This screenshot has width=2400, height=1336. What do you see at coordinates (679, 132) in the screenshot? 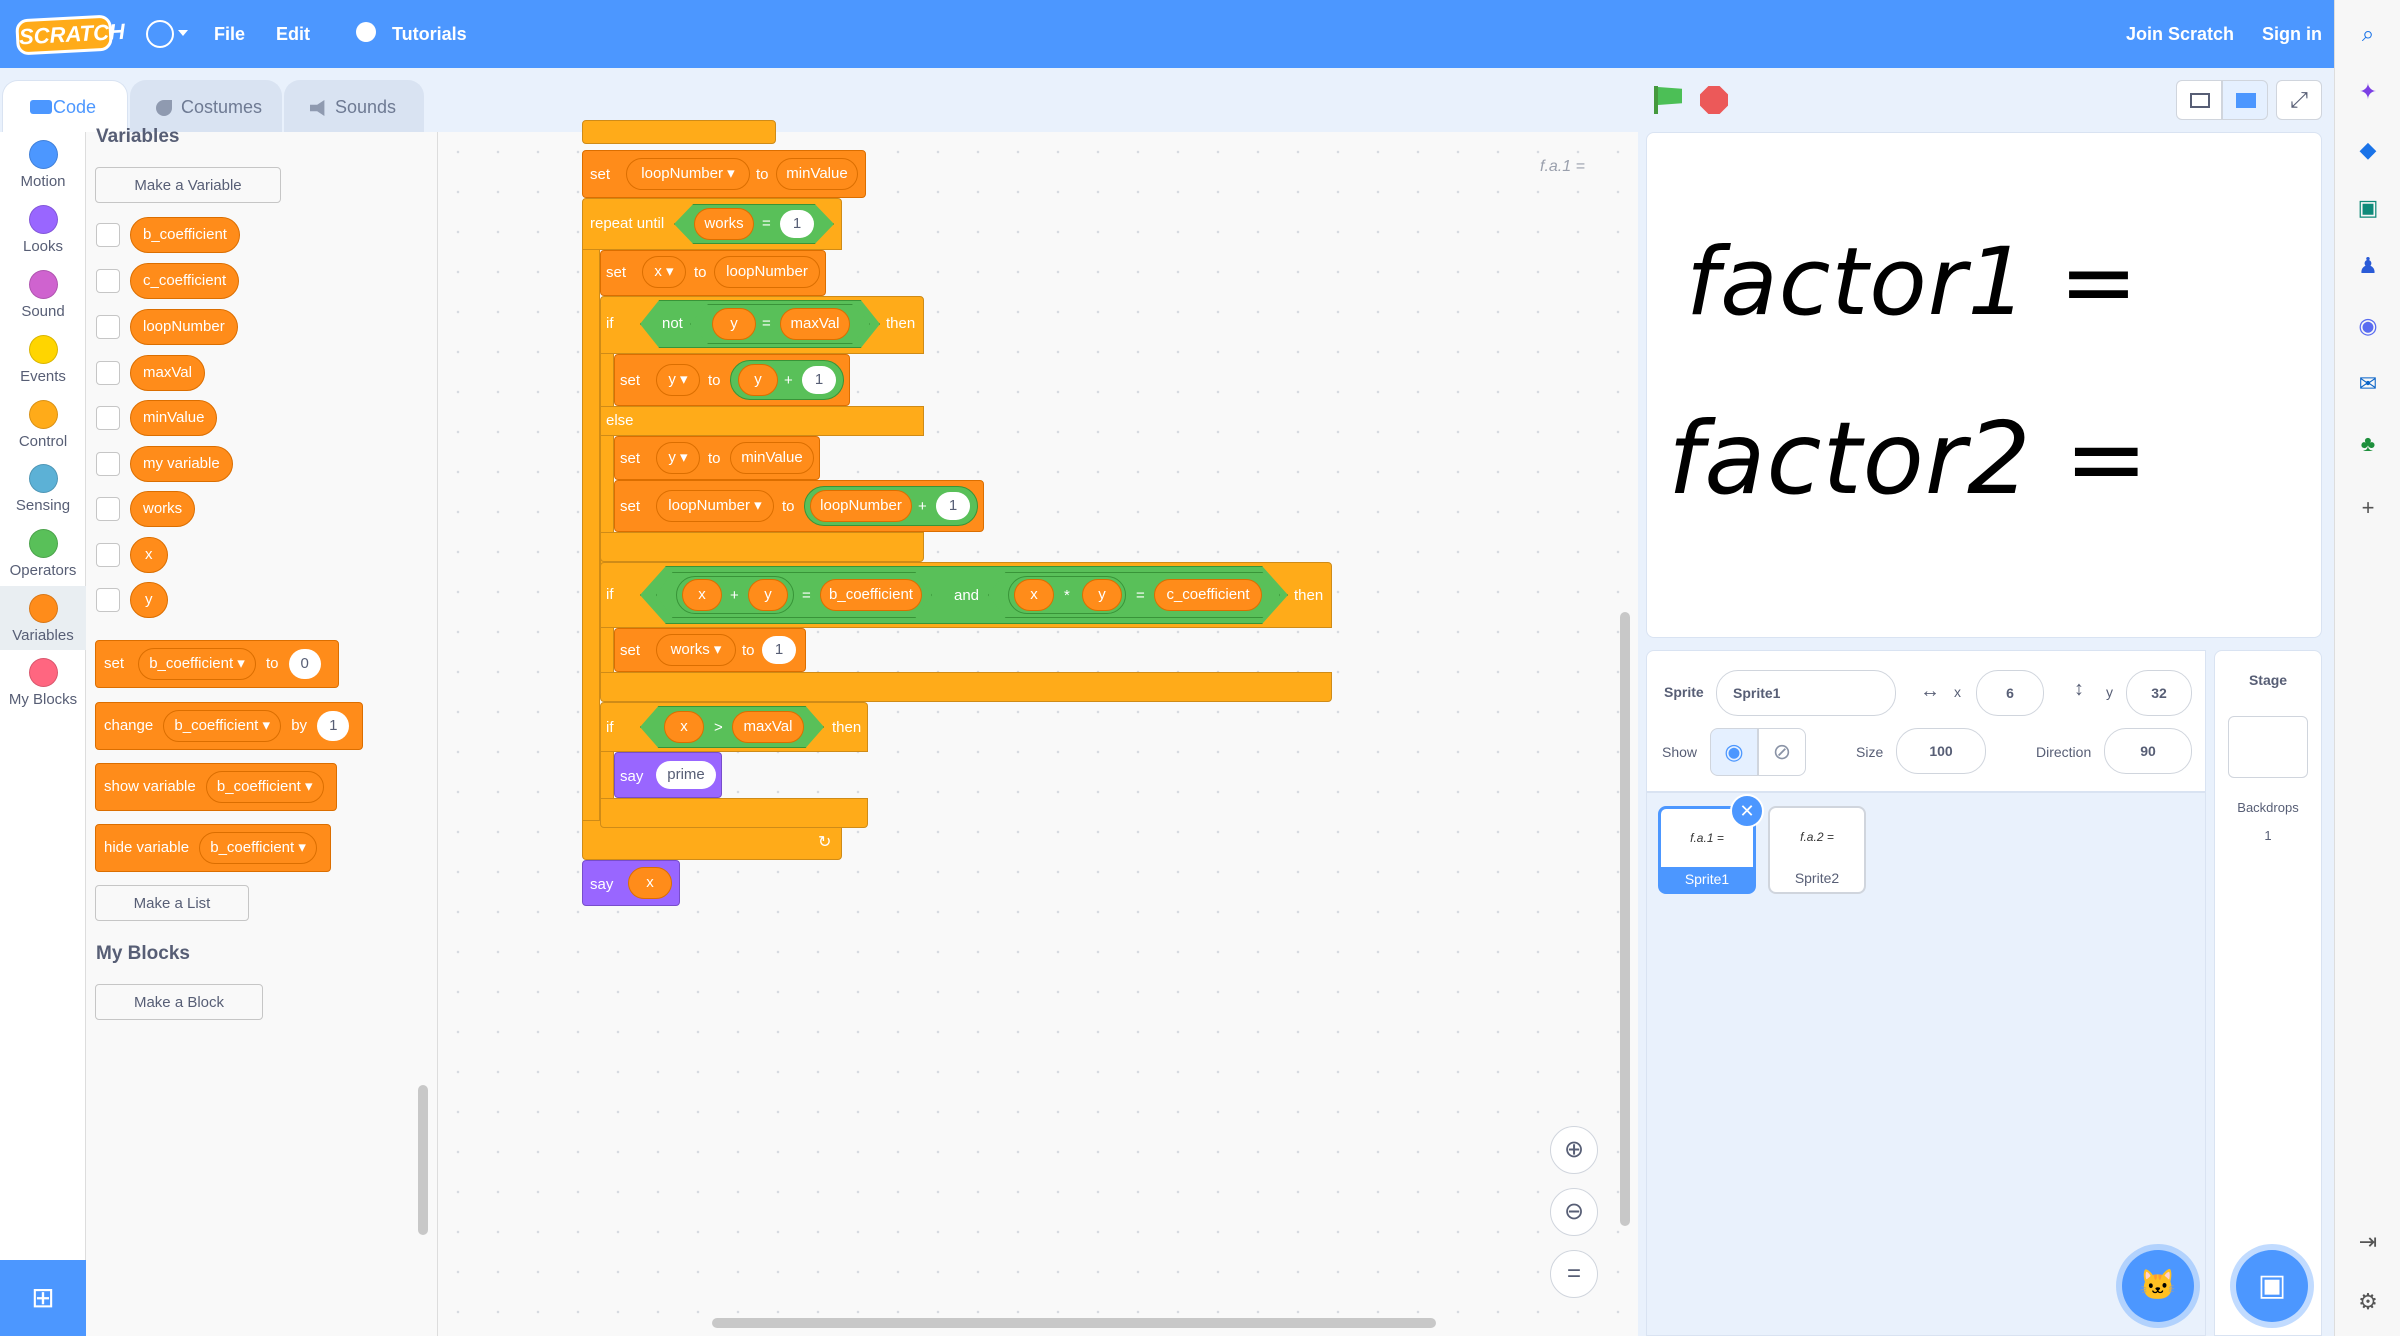
I see `set-works-block-partial` at bounding box center [679, 132].